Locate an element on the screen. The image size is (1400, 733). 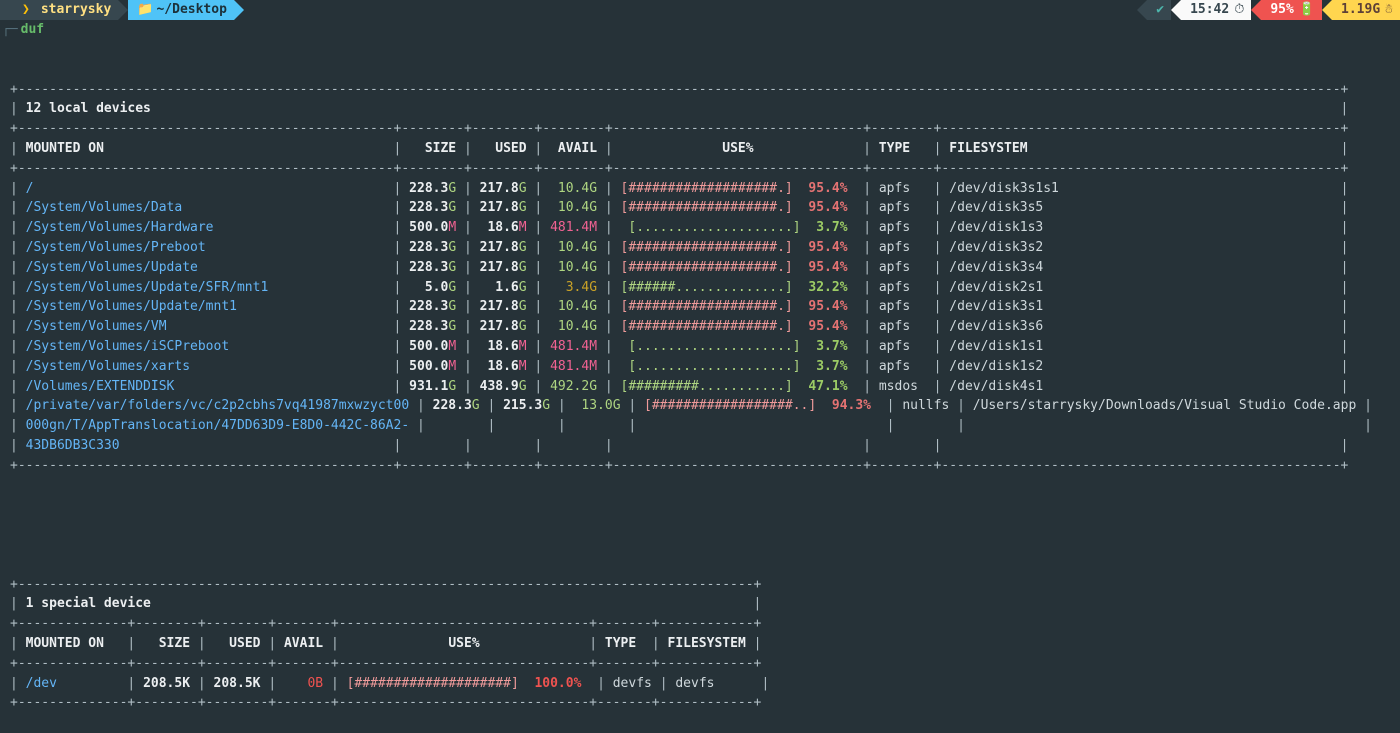
prompt-user-segment: starrysky is located at coordinates (75, 10).